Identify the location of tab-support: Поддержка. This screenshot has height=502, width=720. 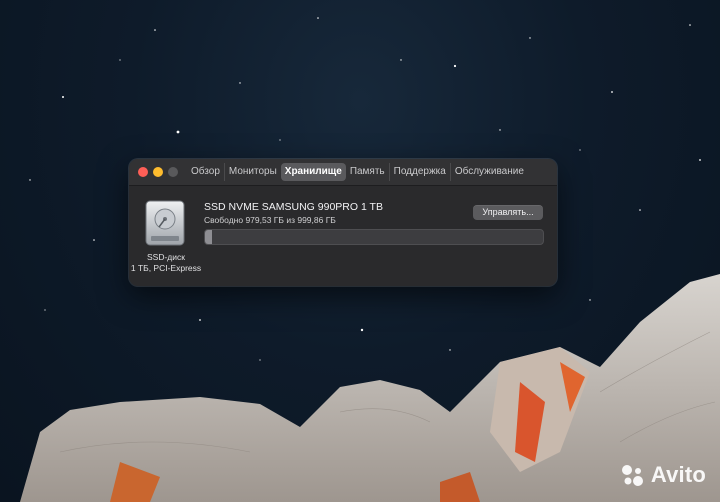
(420, 172).